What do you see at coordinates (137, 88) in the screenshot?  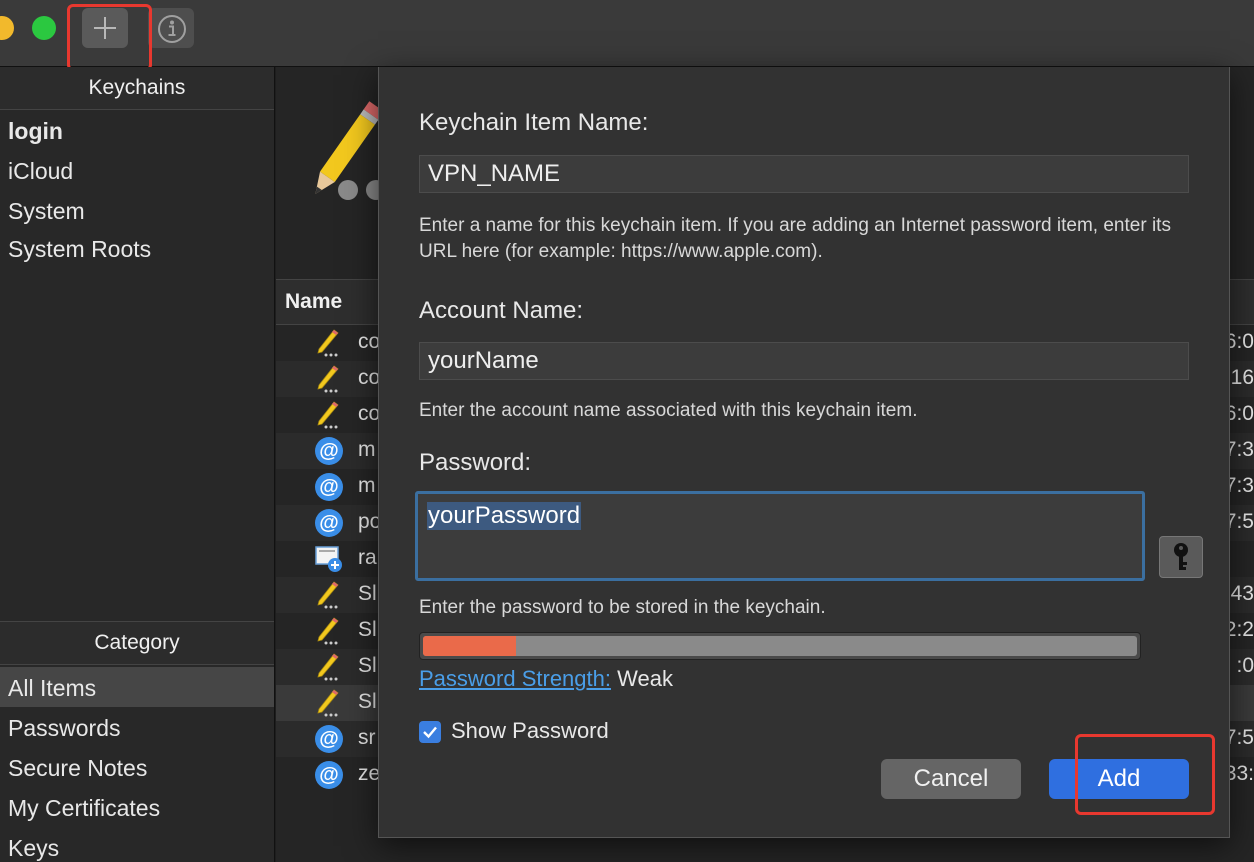 I see `keychains-header: Keychains` at bounding box center [137, 88].